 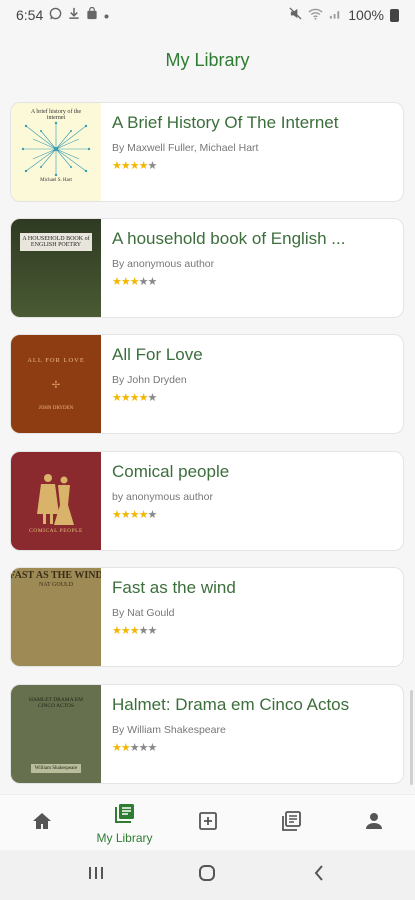 I want to click on book-cover-title: FAST AS THE WIND, so click(x=56, y=575).